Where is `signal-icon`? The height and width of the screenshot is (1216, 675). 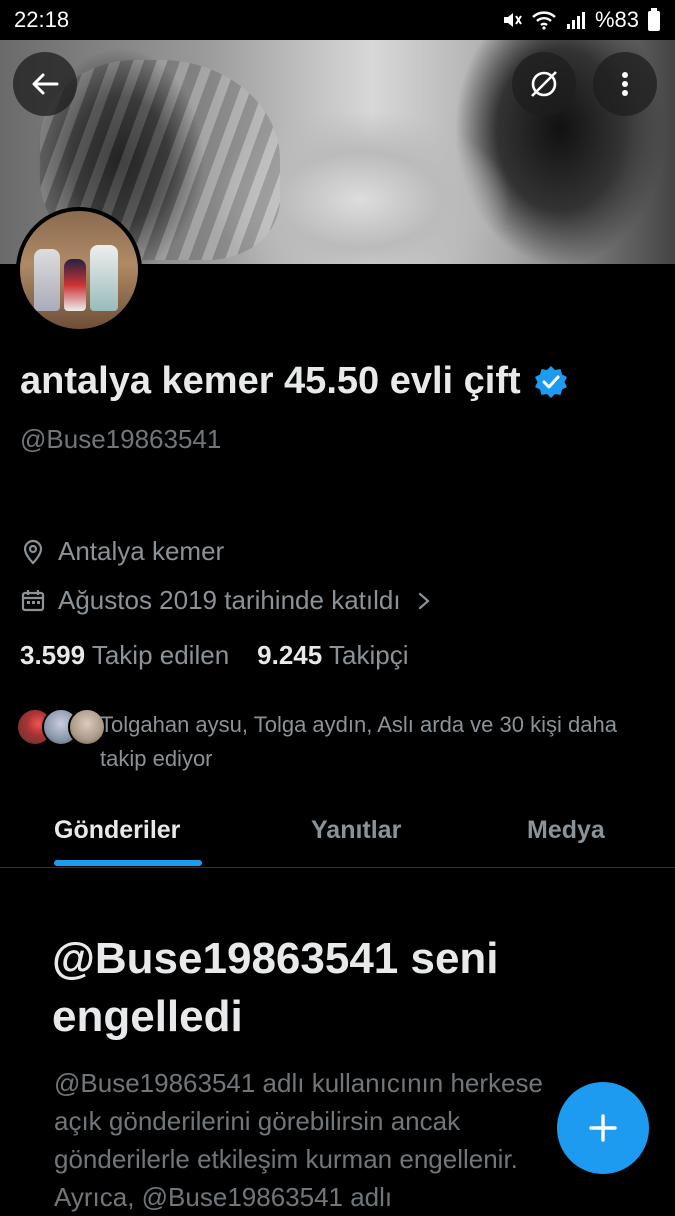 signal-icon is located at coordinates (575, 20).